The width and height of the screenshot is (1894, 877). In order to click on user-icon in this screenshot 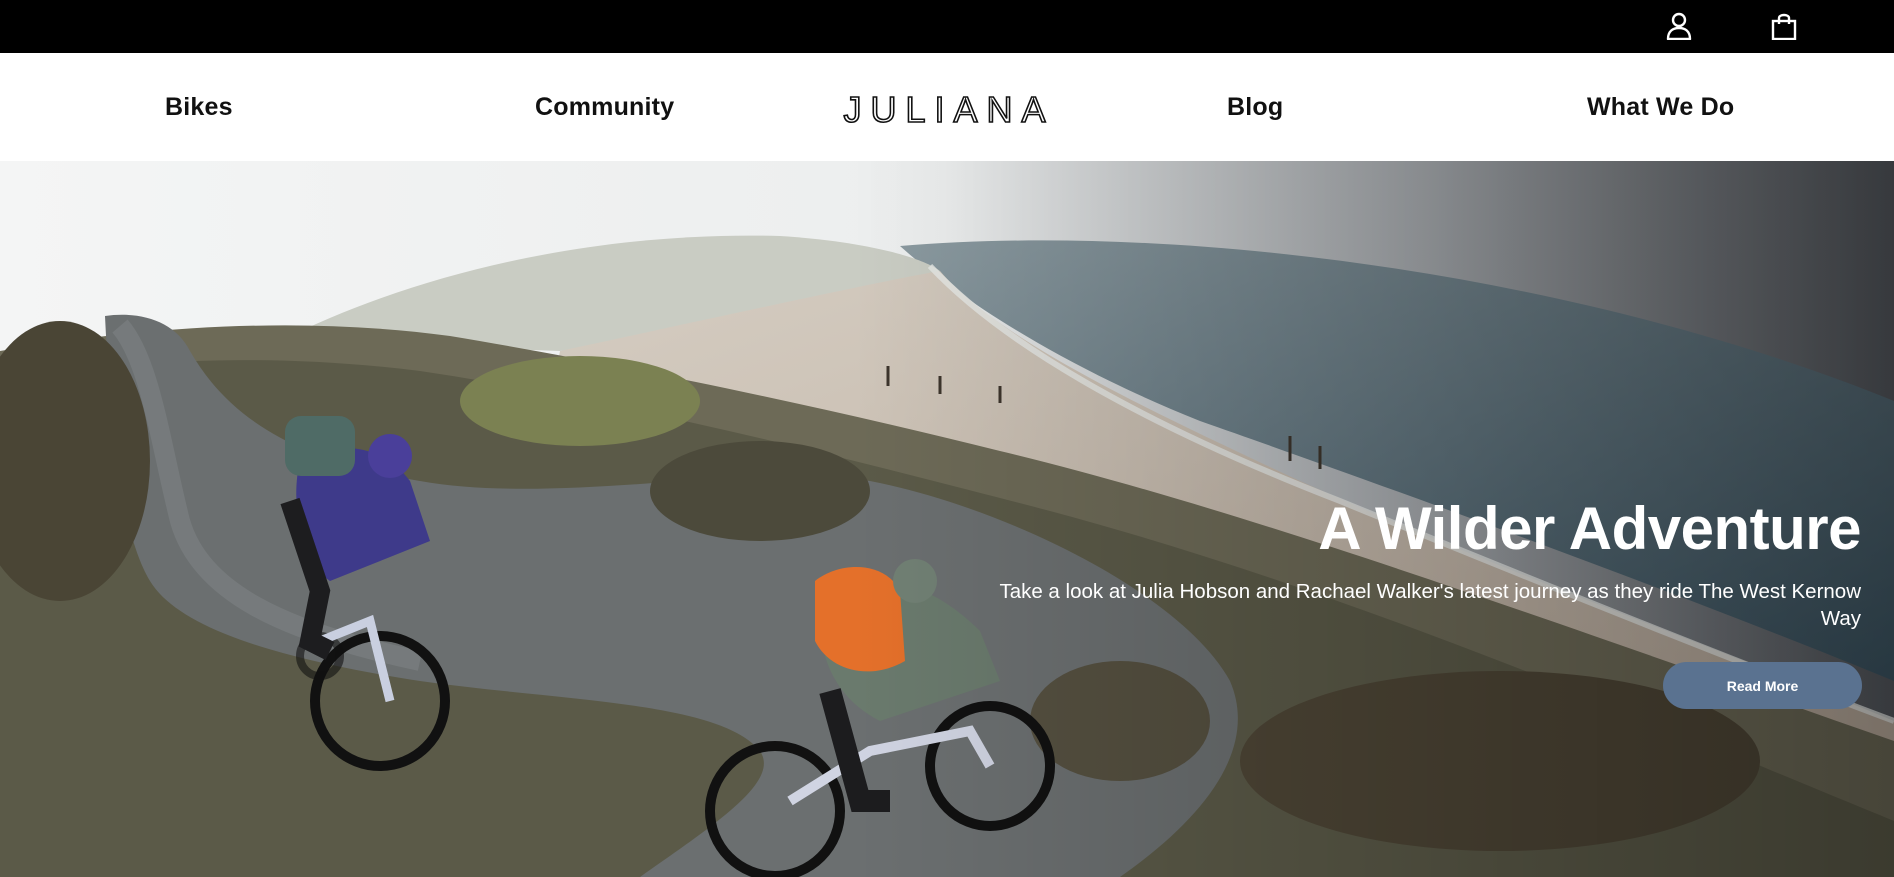, I will do `click(1679, 26)`.